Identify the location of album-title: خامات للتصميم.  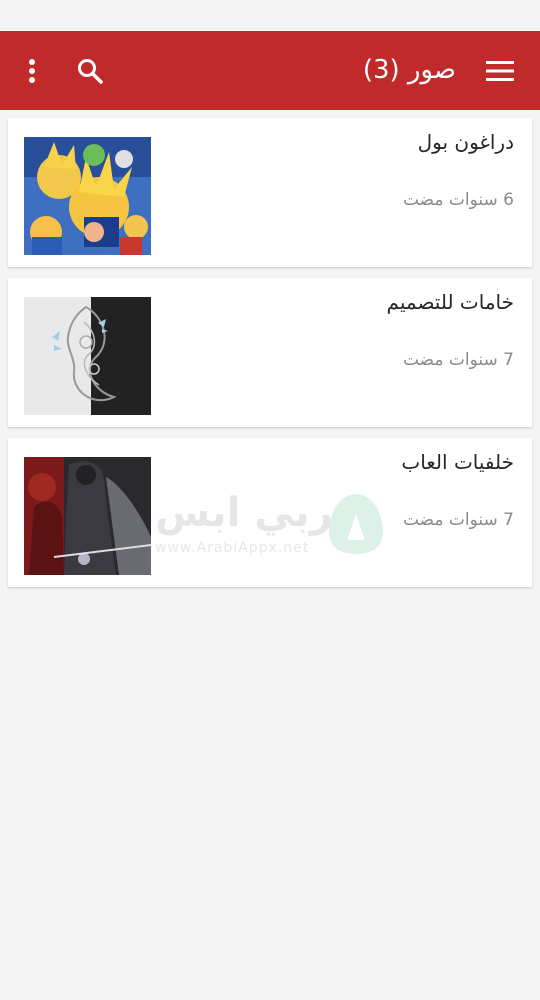
(450, 302).